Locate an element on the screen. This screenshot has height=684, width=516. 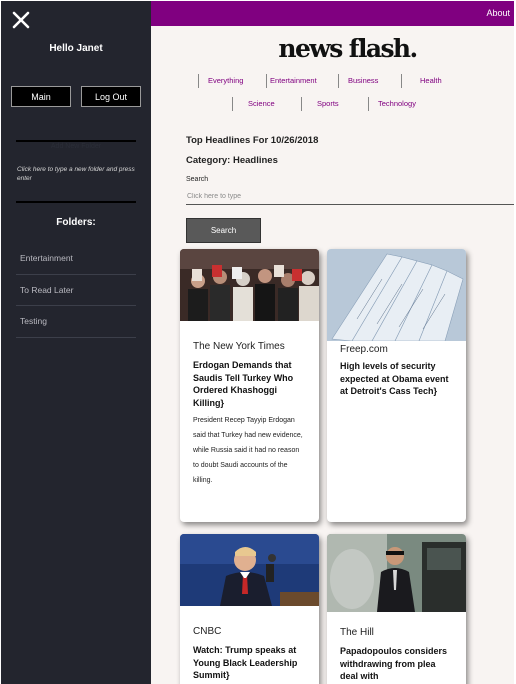
article-source: CNBC is located at coordinates (207, 631).